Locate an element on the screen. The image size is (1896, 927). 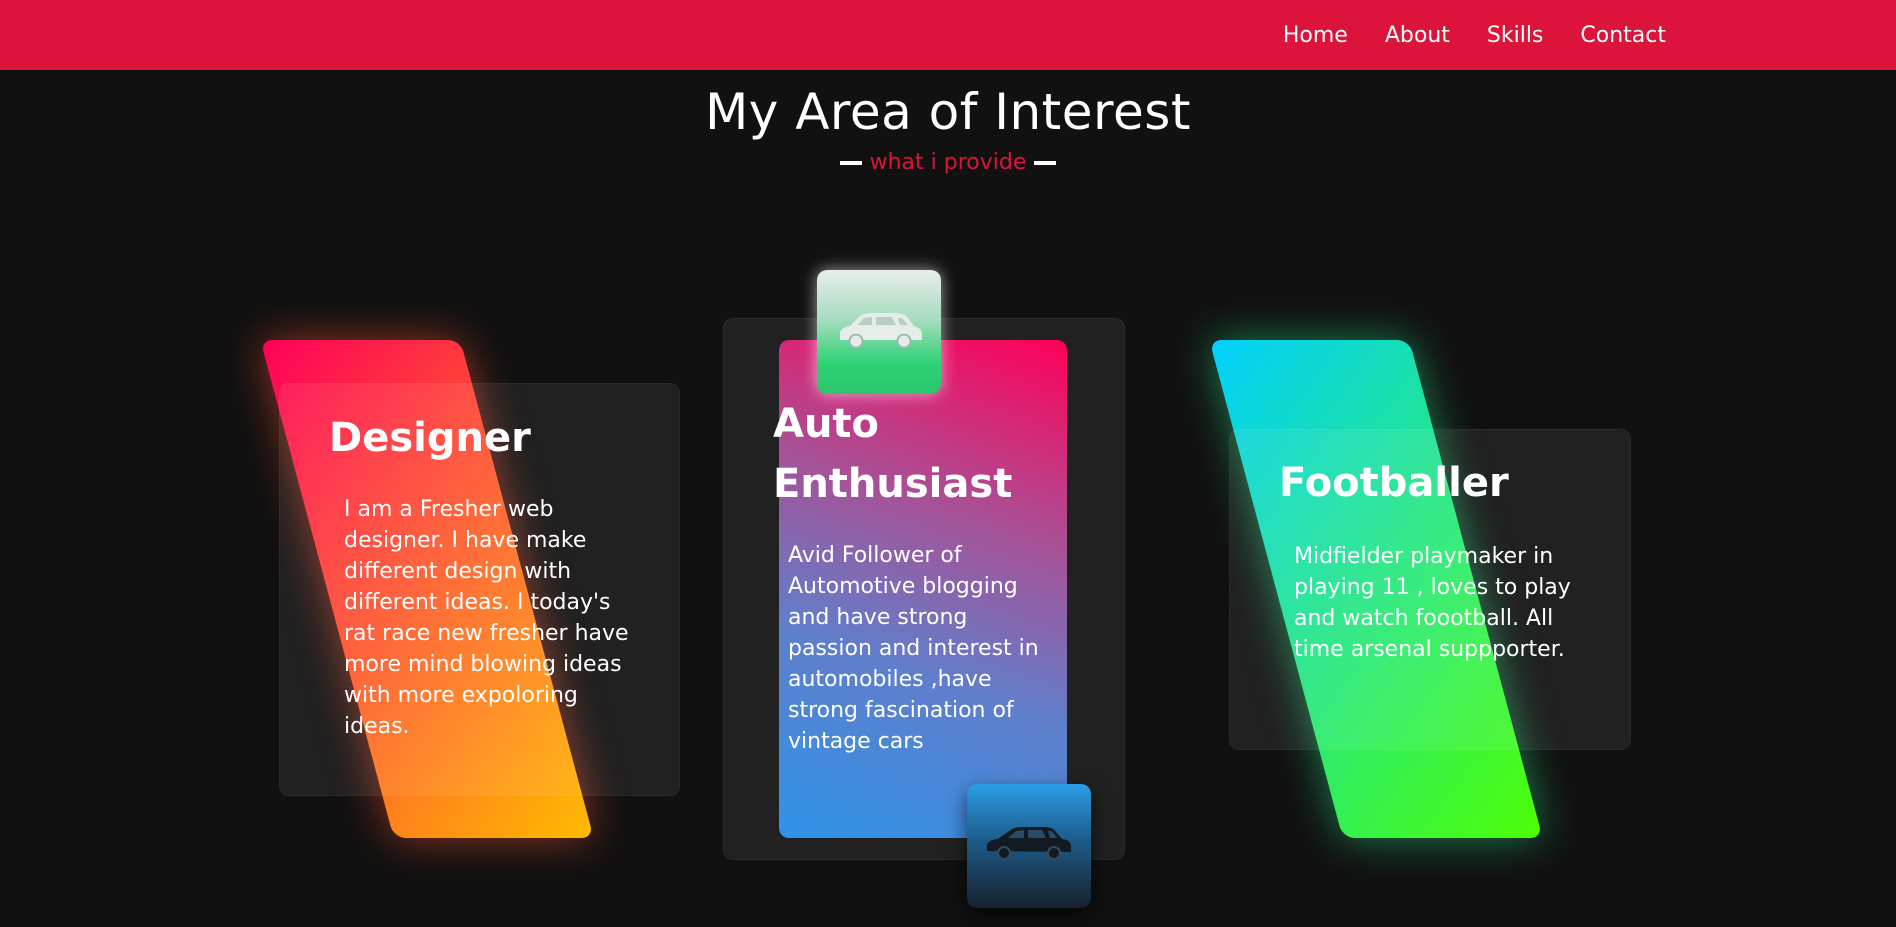
navbar: Home About Skills Contact is located at coordinates (948, 35).